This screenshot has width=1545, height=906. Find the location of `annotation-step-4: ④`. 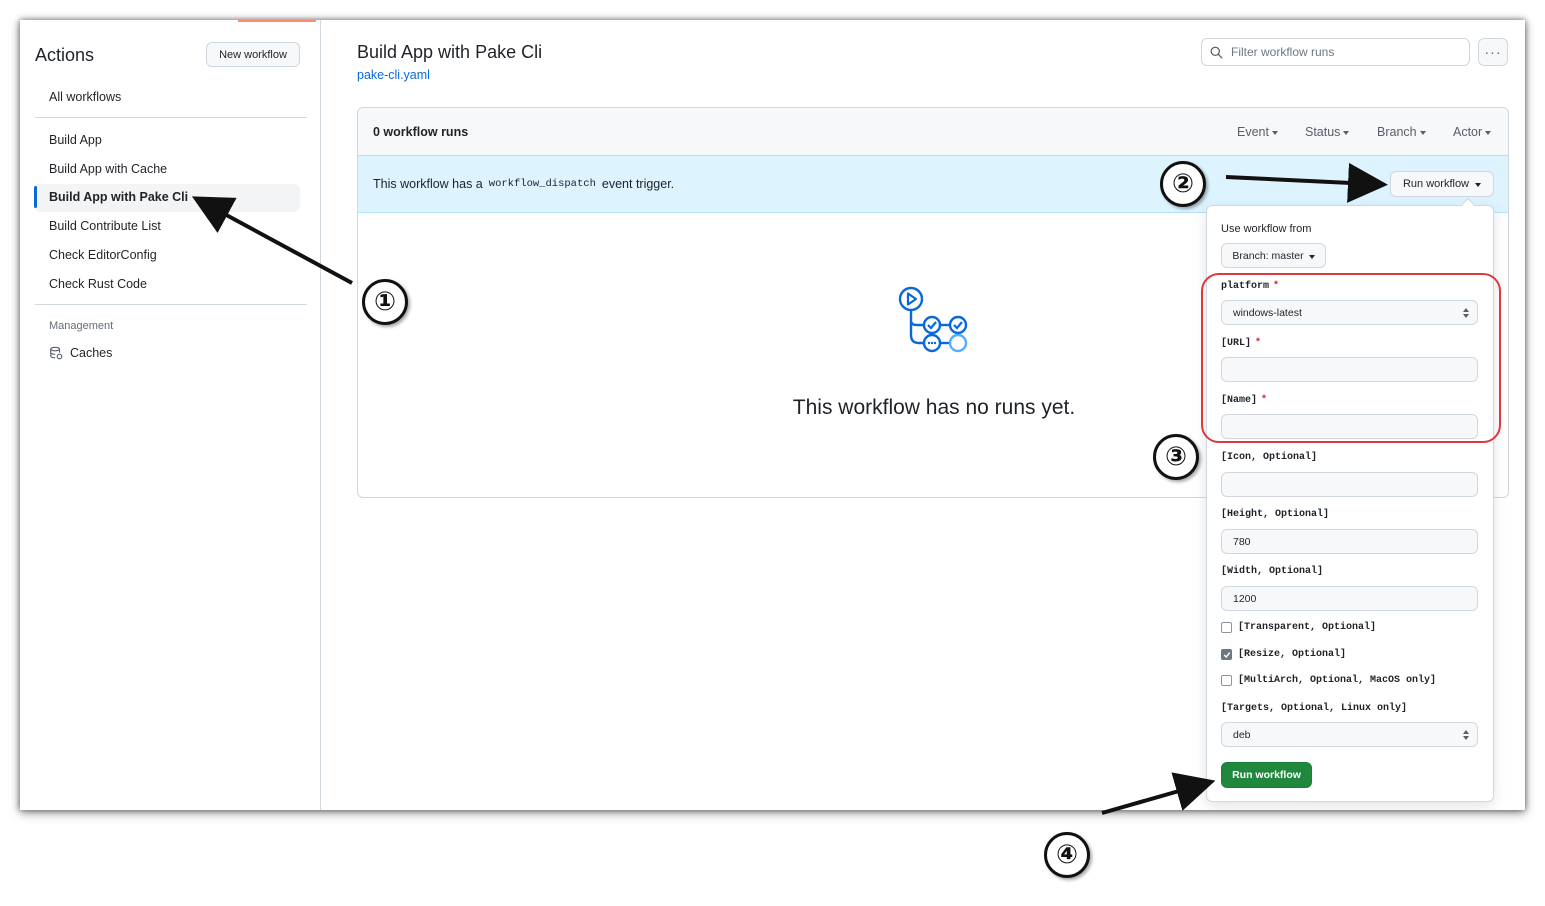

annotation-step-4: ④ is located at coordinates (1067, 855).